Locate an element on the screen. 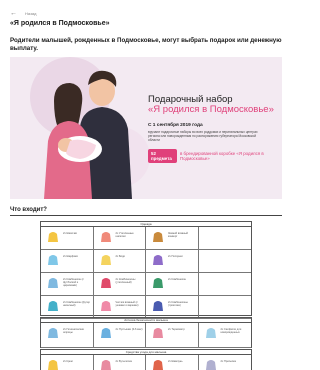 This screenshot has width=320, height=370. product-label: 2х Бутылочка is located at coordinates (123, 361).